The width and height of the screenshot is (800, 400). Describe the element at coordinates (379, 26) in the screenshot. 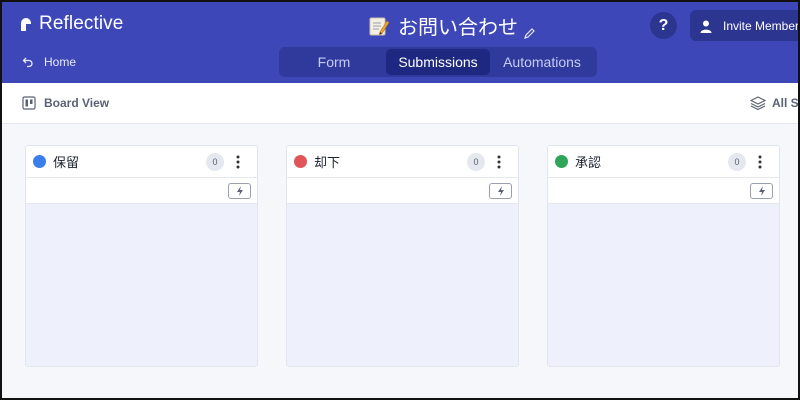

I see `memo-icon` at that location.